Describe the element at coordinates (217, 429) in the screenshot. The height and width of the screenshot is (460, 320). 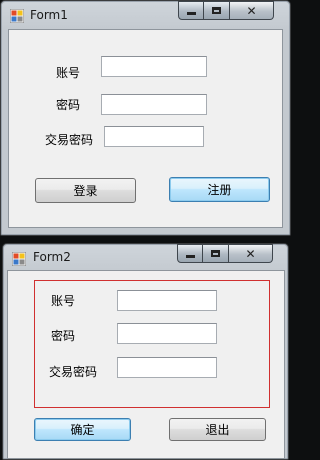
I see `exit-button: 退出` at that location.